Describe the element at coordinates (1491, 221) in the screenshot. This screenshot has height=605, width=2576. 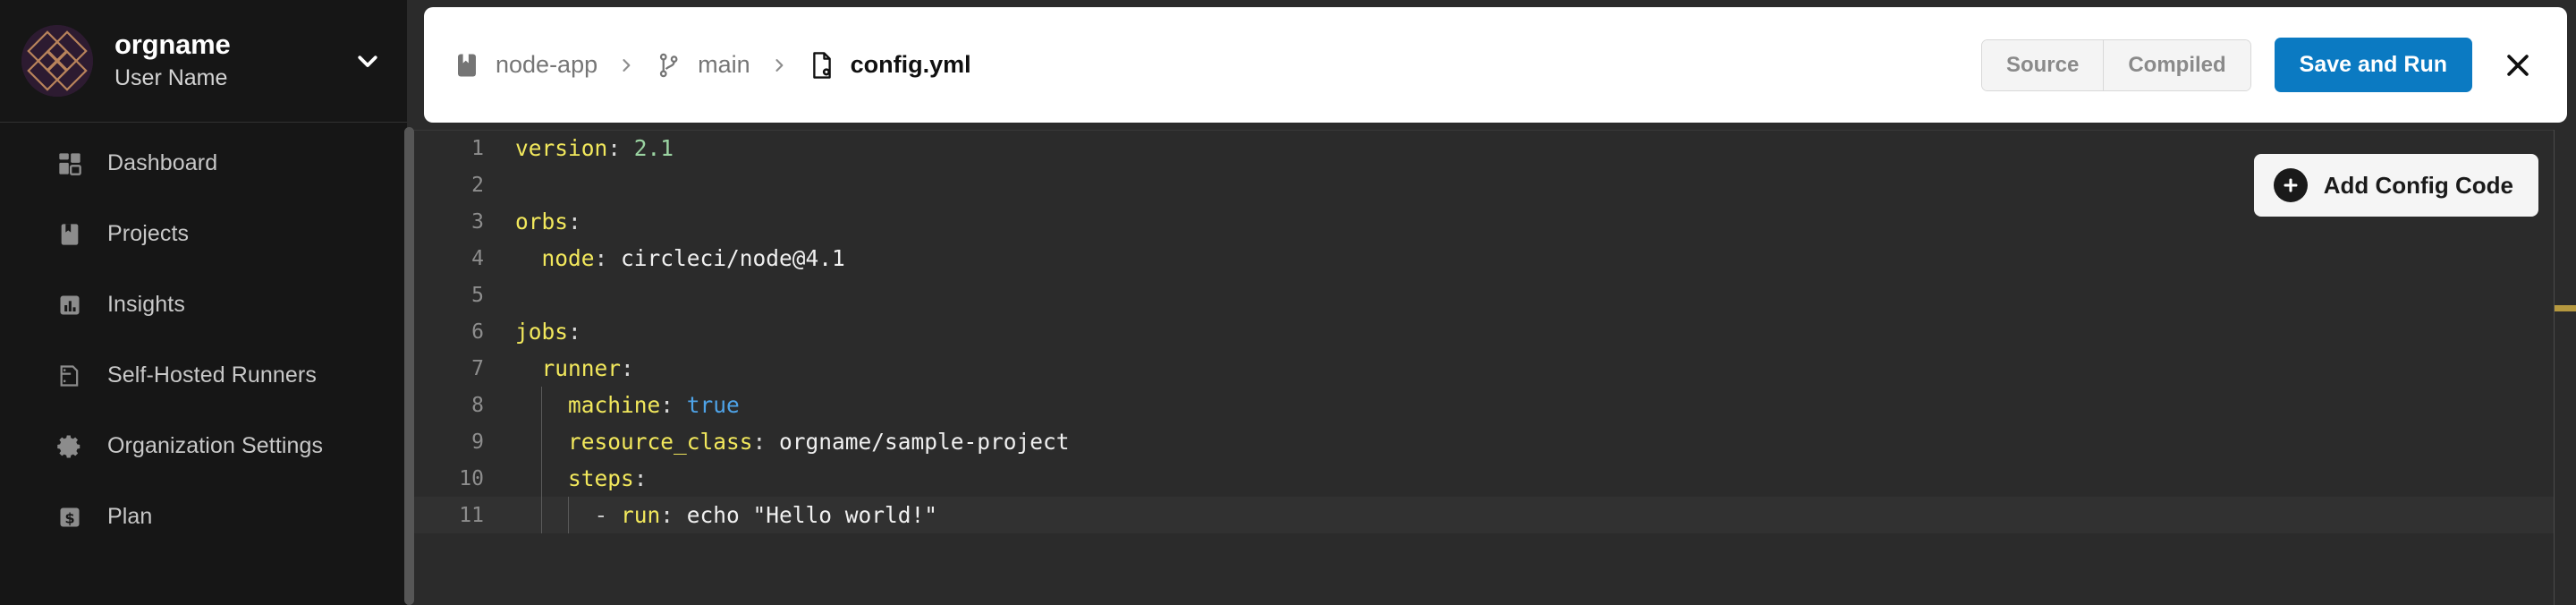
I see `code-line: 3 orbs:` at that location.